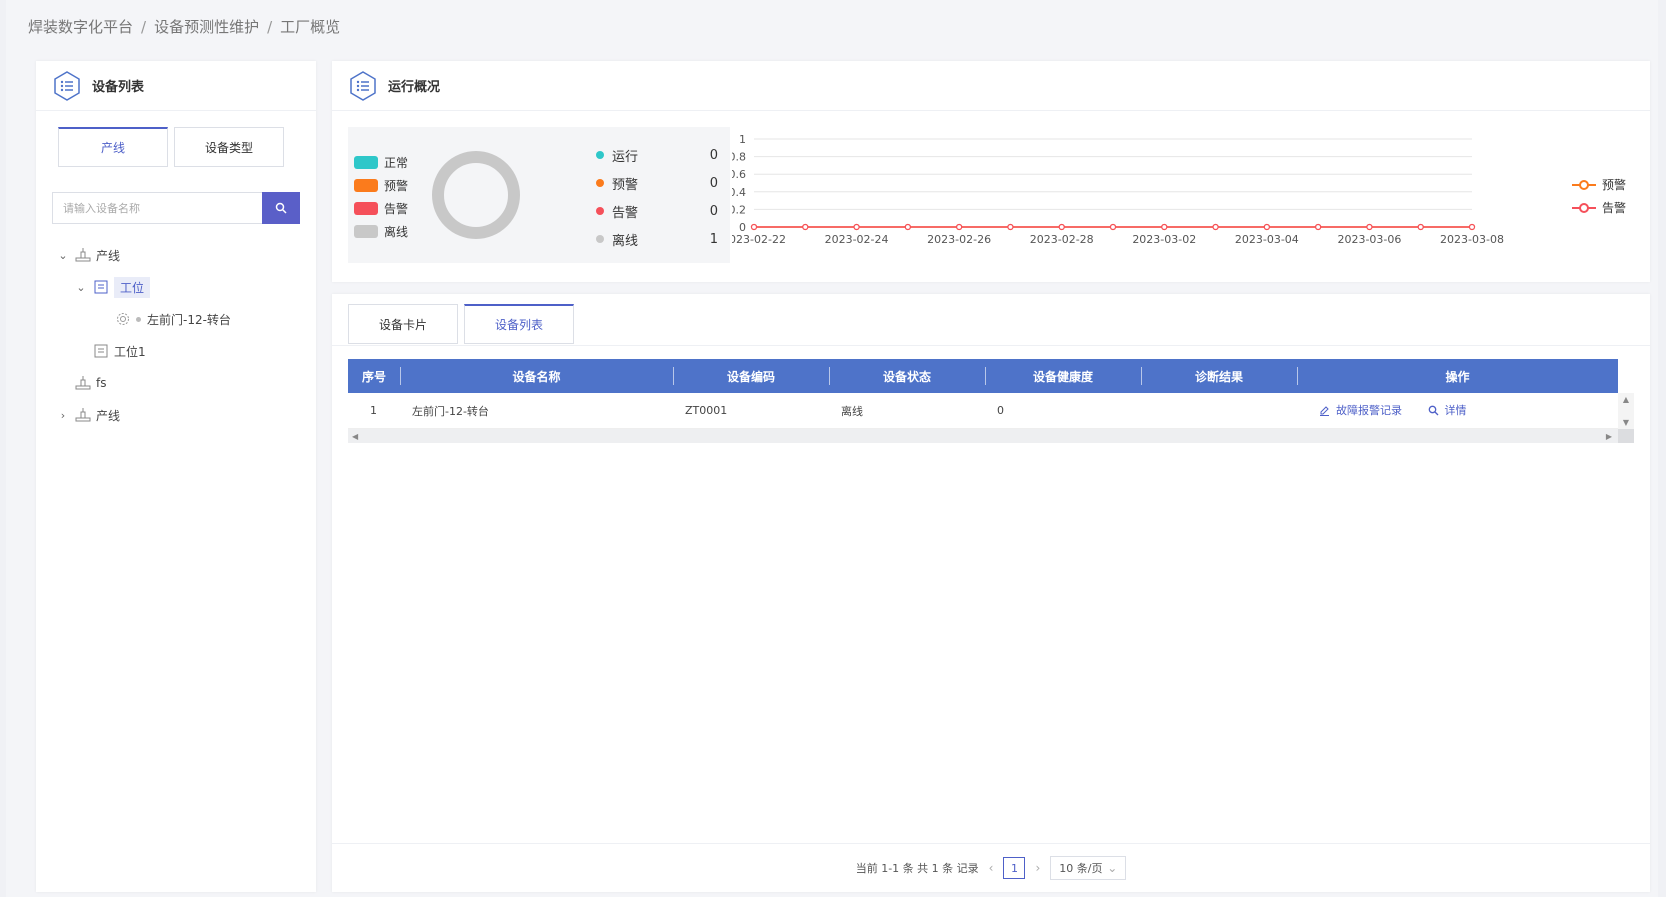 The image size is (1666, 897). What do you see at coordinates (176, 86) in the screenshot?
I see `device-list-header: 设备列表` at bounding box center [176, 86].